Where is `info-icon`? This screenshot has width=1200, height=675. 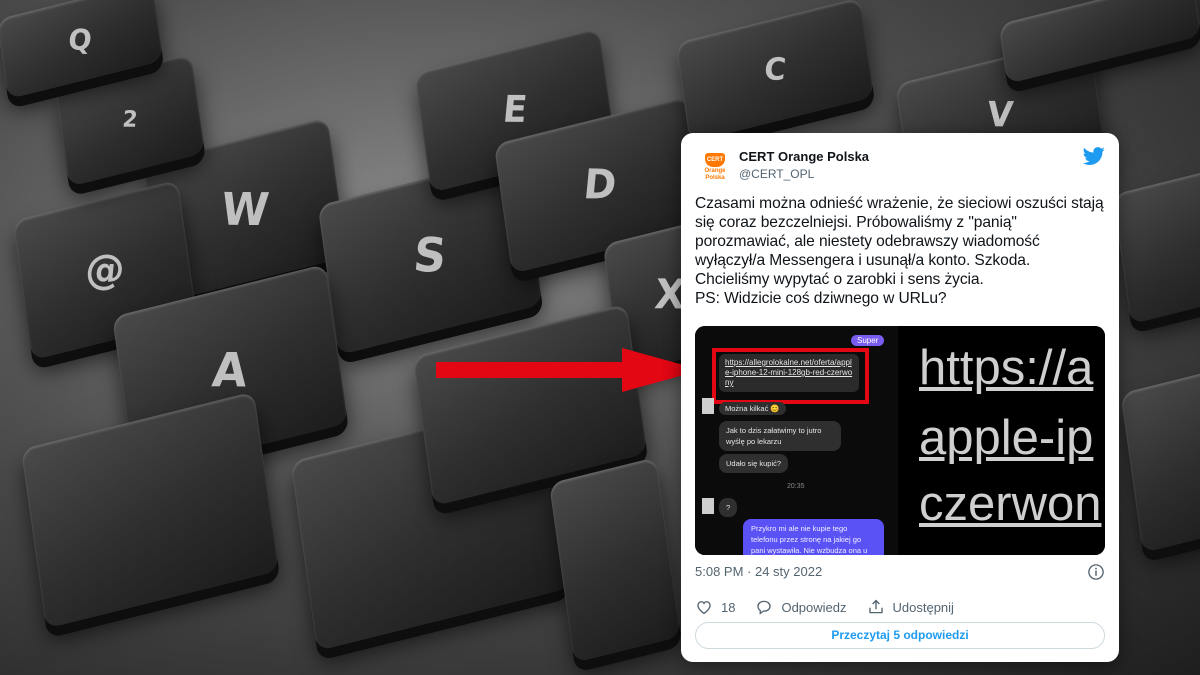
info-icon is located at coordinates (1096, 572).